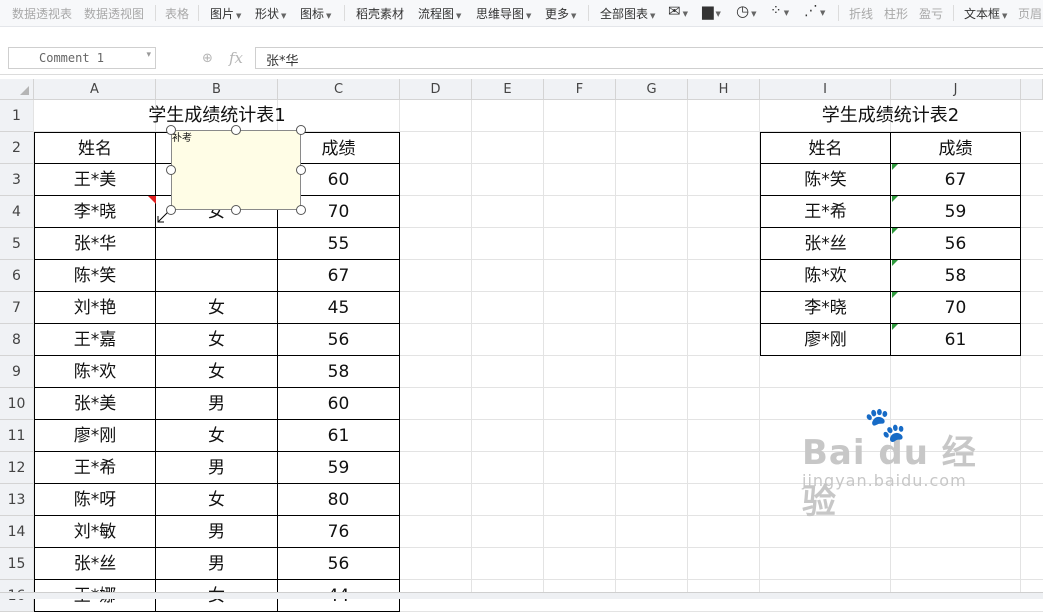  What do you see at coordinates (724, 89) in the screenshot?
I see `column-header-h: H` at bounding box center [724, 89].